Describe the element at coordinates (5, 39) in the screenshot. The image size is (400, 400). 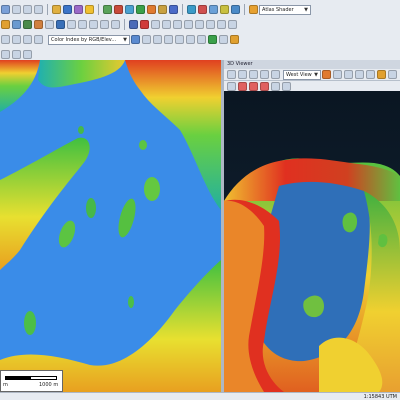
I see `options-icon` at that location.